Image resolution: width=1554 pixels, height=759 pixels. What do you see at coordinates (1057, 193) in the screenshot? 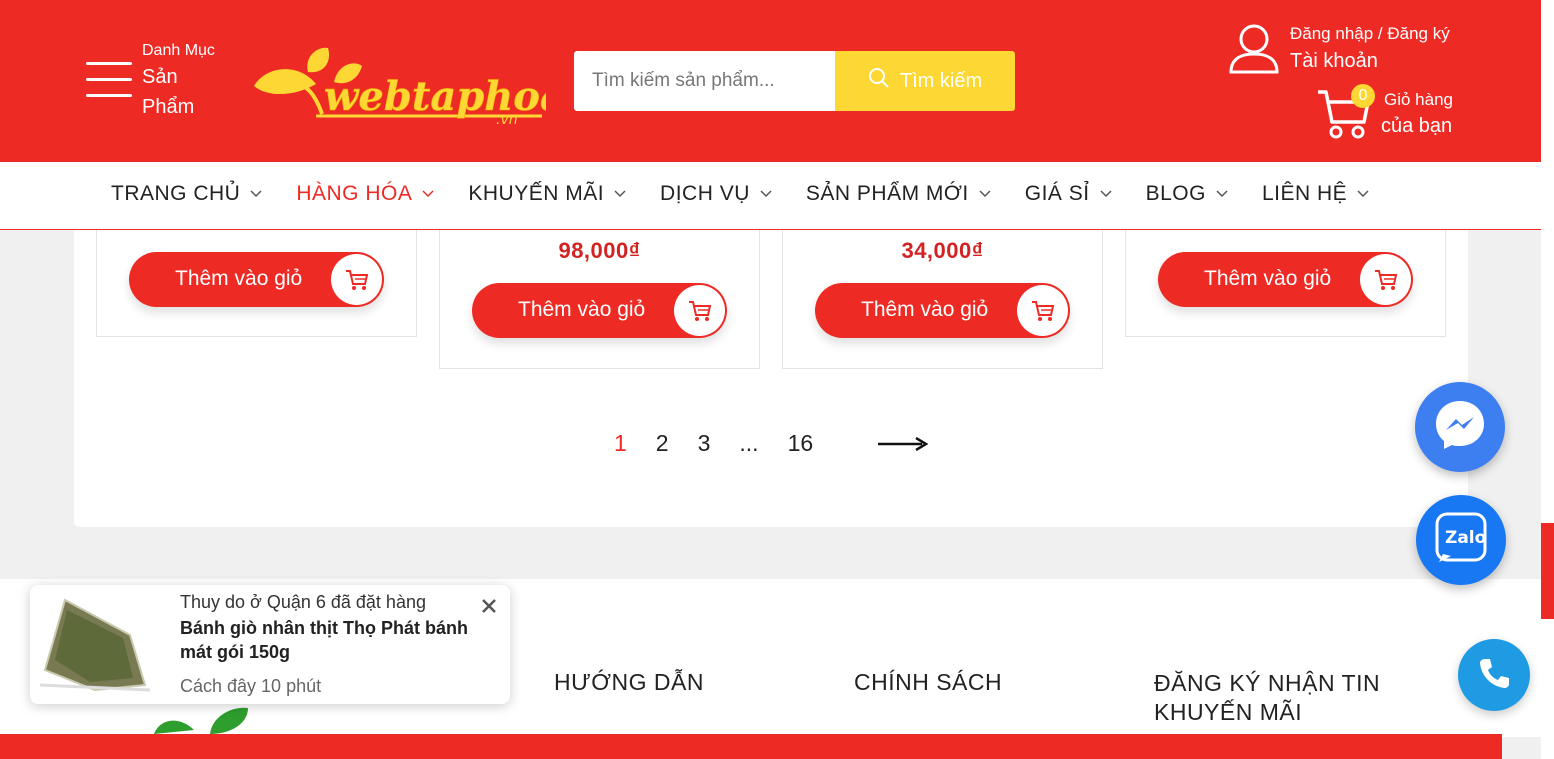
I see `nav-item-label: GIÁ SỈ` at bounding box center [1057, 193].